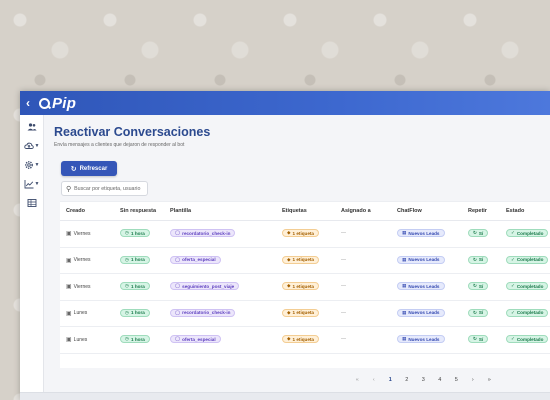 The image size is (550, 400). What do you see at coordinates (440, 380) in the screenshot?
I see `page-button-4: 4` at bounding box center [440, 380].